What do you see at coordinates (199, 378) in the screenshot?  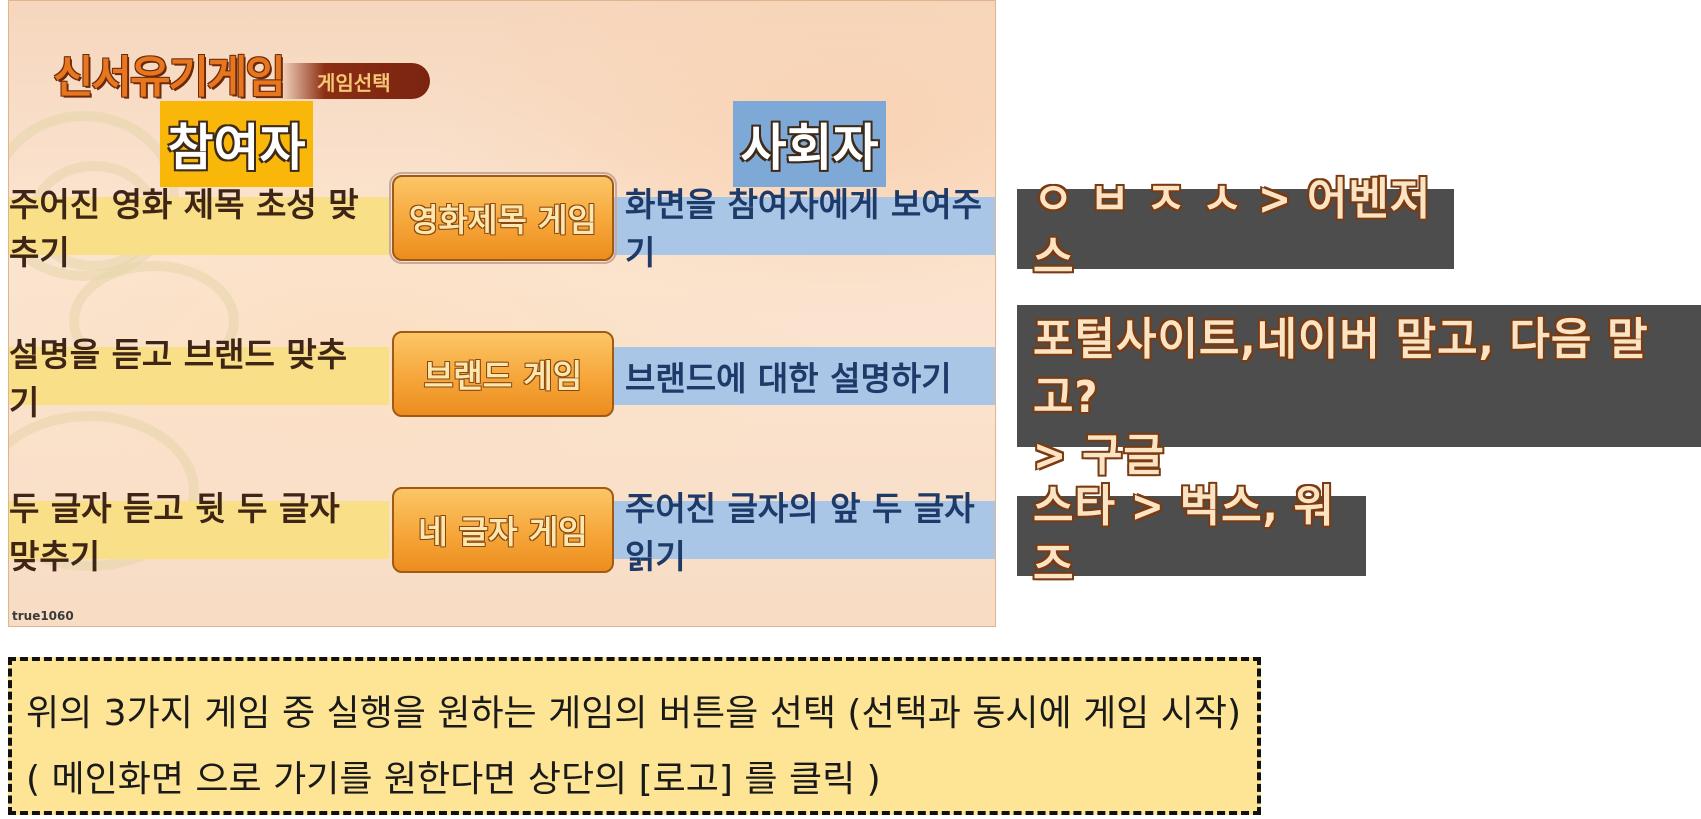 I see `participant-task: 설명을 듣고 브랜드 맞추기` at bounding box center [199, 378].